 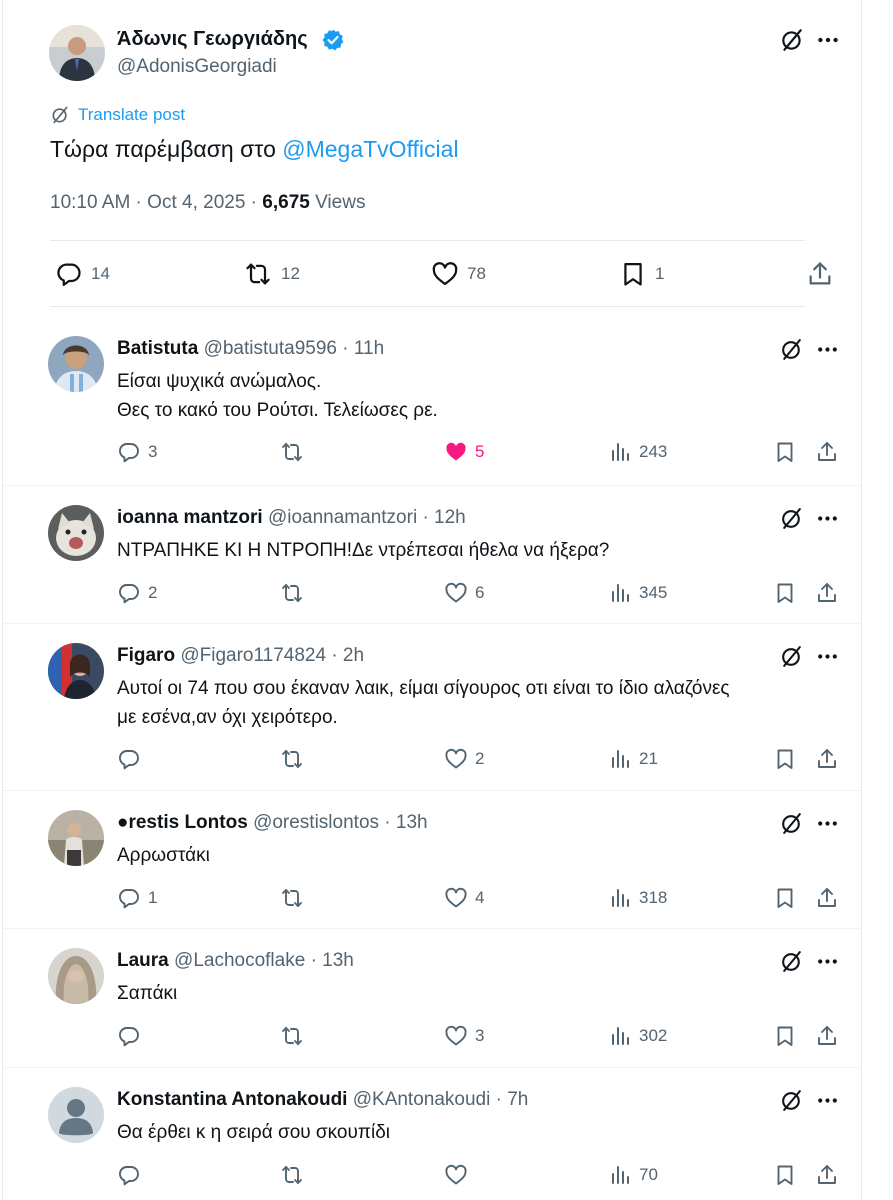 What do you see at coordinates (441, 1099) in the screenshot?
I see `reply-author-handle: @KAntonakoudi · 7h` at bounding box center [441, 1099].